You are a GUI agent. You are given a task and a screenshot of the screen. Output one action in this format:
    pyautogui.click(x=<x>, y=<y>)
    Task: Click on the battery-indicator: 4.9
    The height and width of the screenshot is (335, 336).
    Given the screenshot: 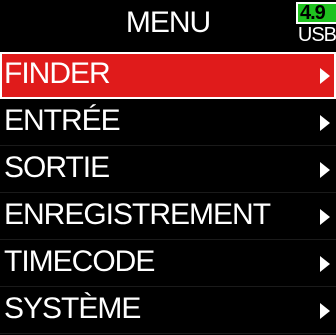 What is the action you would take?
    pyautogui.click(x=316, y=13)
    